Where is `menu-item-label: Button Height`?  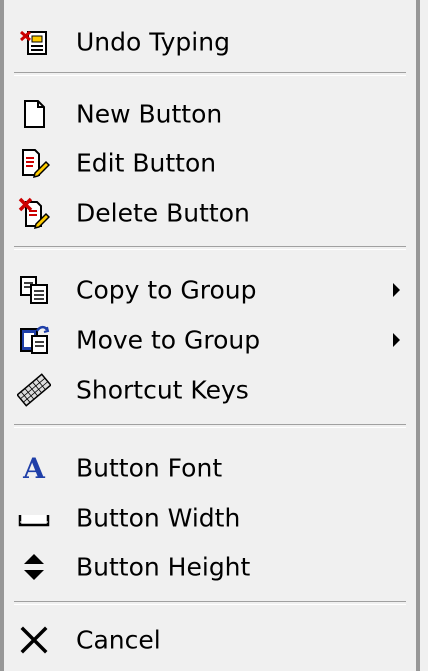 menu-item-label: Button Height is located at coordinates (163, 567).